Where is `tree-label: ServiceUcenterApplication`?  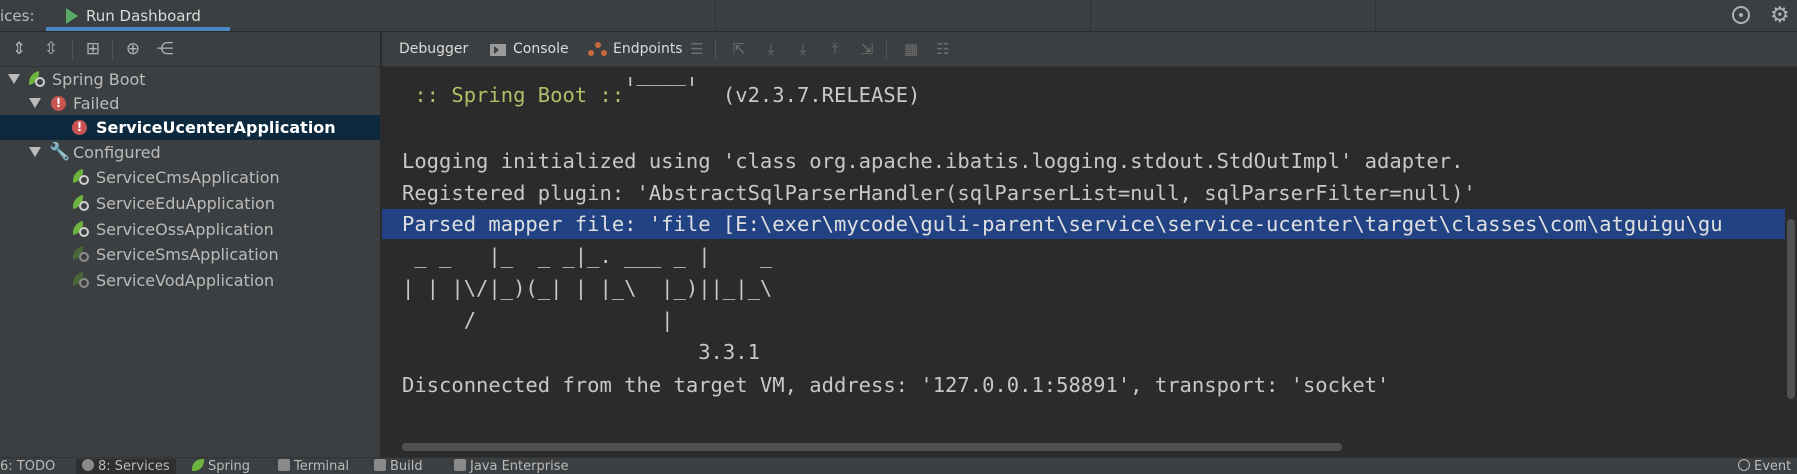 tree-label: ServiceUcenterApplication is located at coordinates (216, 127).